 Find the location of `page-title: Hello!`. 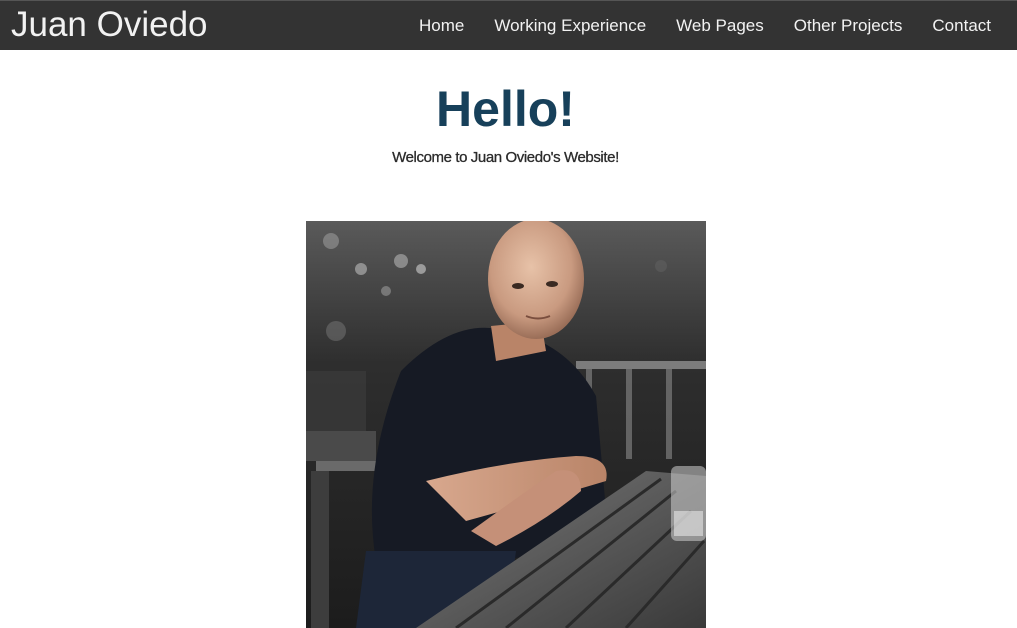

page-title: Hello! is located at coordinates (505, 109).